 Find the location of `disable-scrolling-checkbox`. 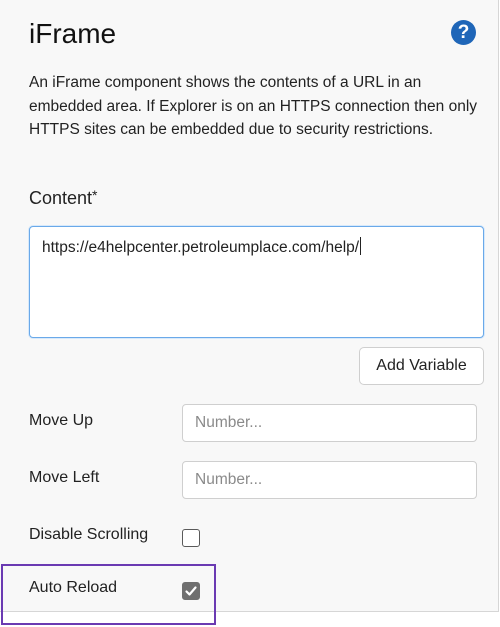

disable-scrolling-checkbox is located at coordinates (191, 538).